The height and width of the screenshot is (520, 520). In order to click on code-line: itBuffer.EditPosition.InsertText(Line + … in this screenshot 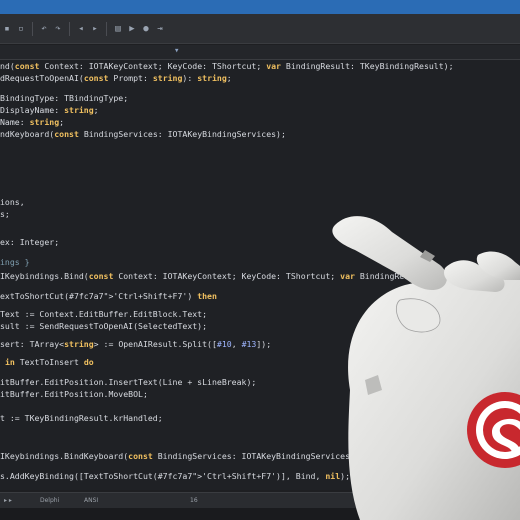, I will do `click(128, 382)`.